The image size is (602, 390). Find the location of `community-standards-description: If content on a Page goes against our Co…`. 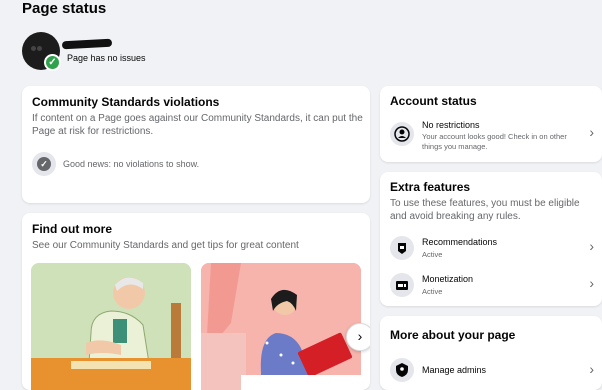

community-standards-description: If content on a Page goes against our Co… is located at coordinates (197, 125).